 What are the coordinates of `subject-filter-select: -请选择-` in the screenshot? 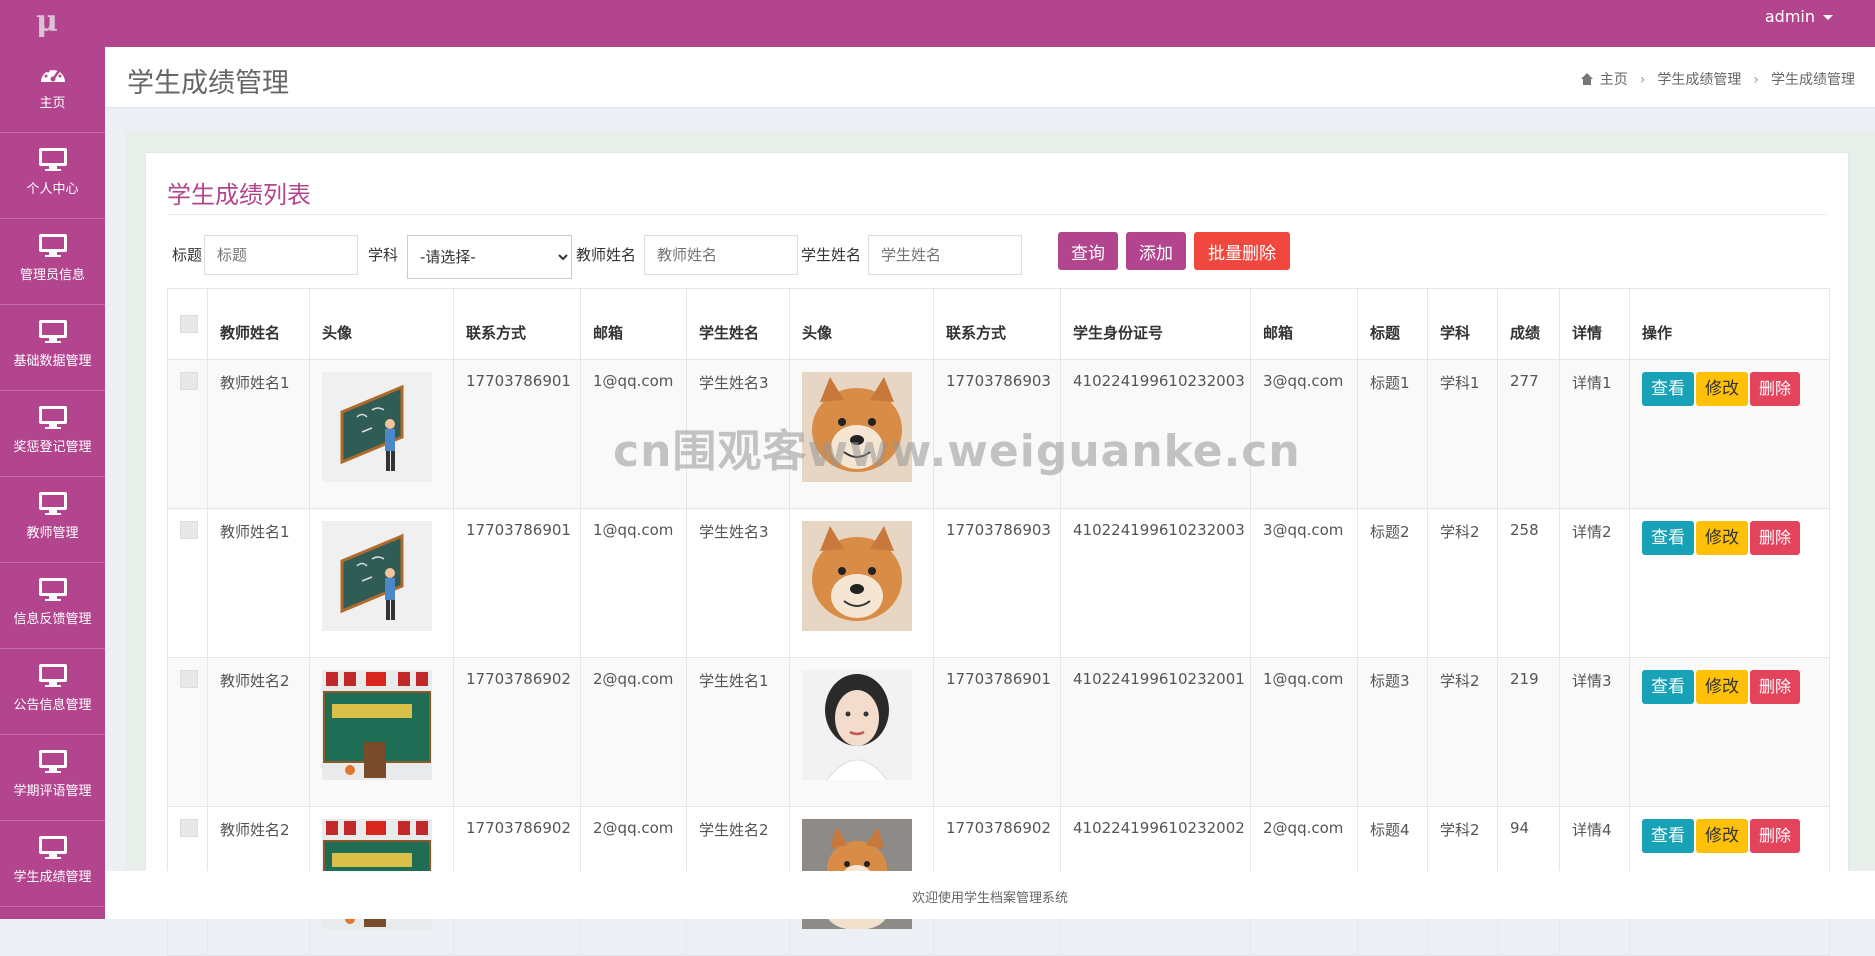 It's located at (489, 257).